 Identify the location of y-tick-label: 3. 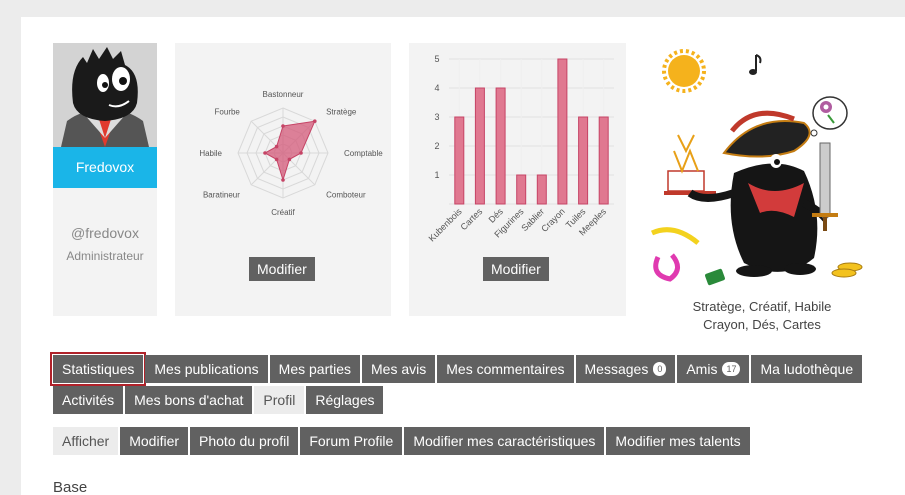
(436, 117).